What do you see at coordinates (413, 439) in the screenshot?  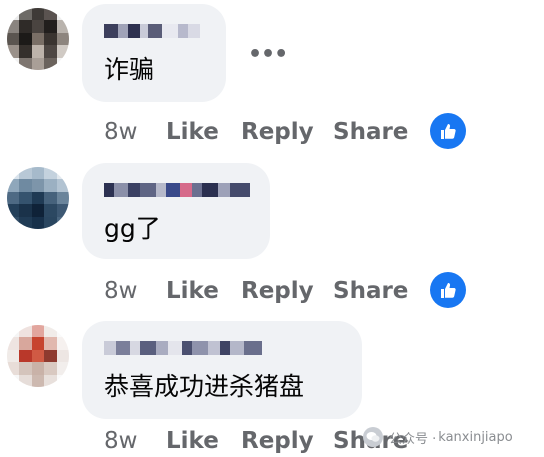 I see `watermark-prefix: 公众号 ·` at bounding box center [413, 439].